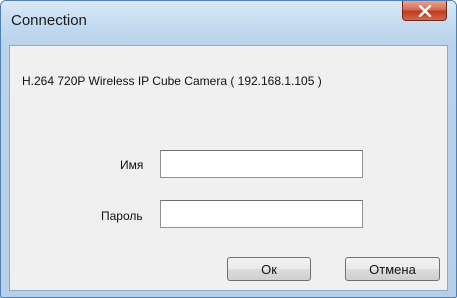  What do you see at coordinates (49, 20) in the screenshot?
I see `window-title: Connection` at bounding box center [49, 20].